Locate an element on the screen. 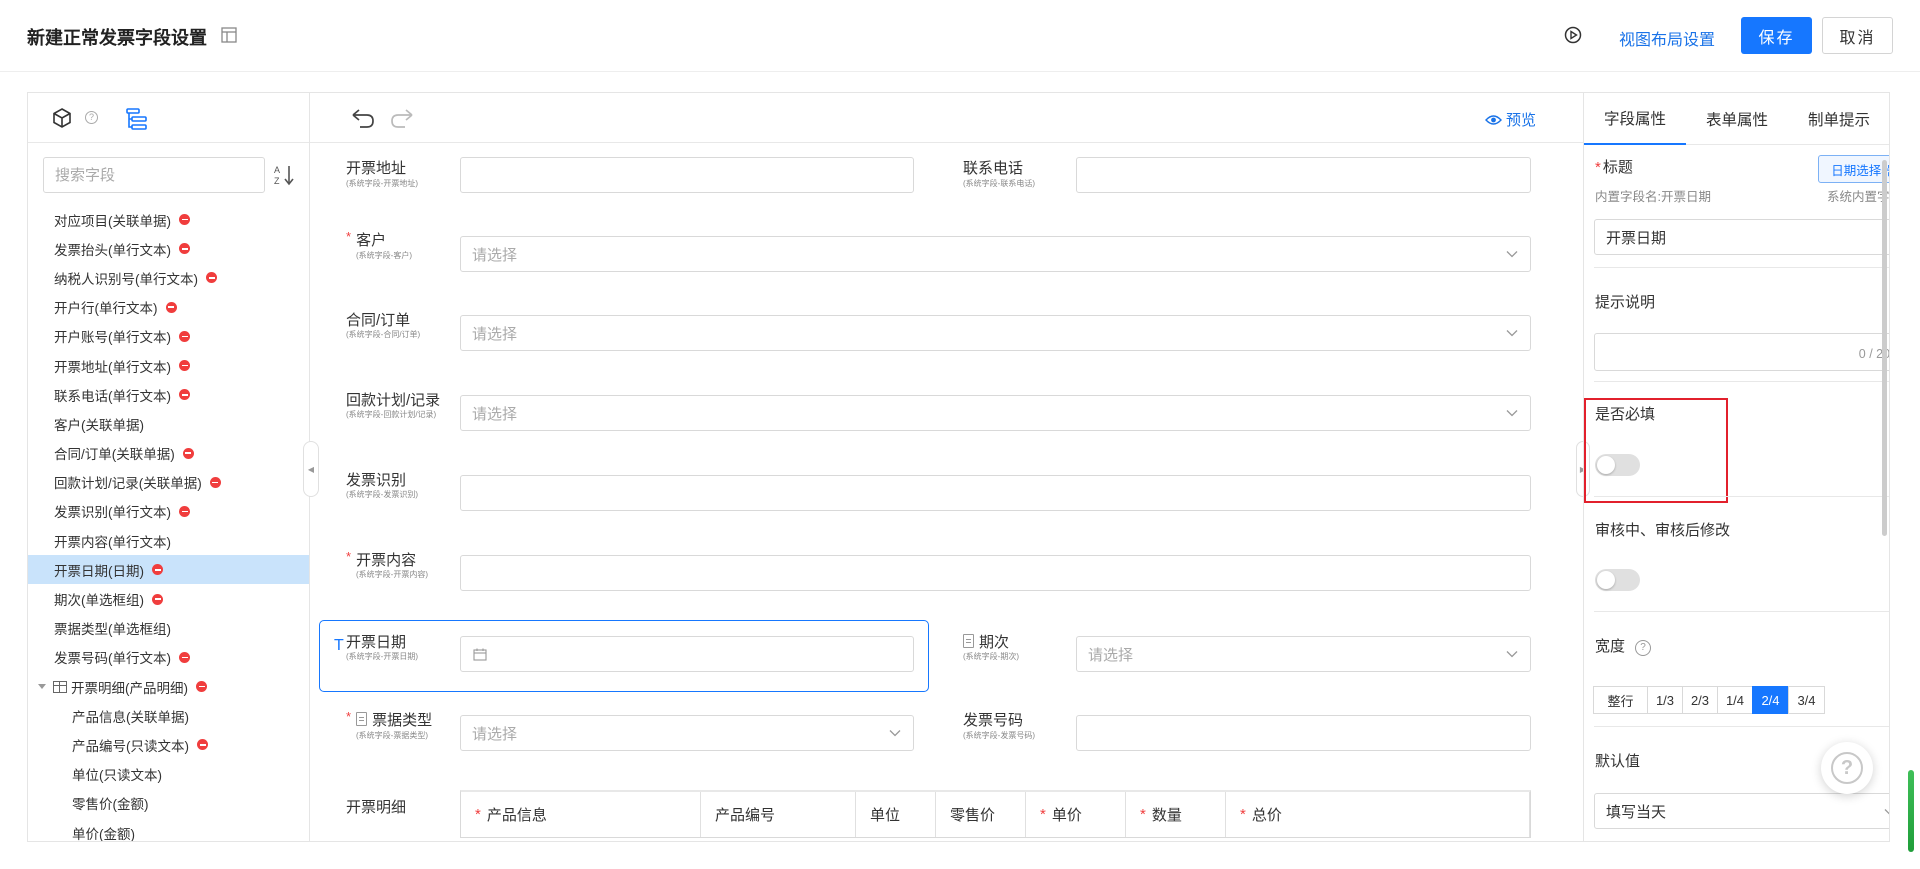 Image resolution: width=1920 pixels, height=869 pixels. field-list-item: 纳税人识别号(单行文本) is located at coordinates (168, 277).